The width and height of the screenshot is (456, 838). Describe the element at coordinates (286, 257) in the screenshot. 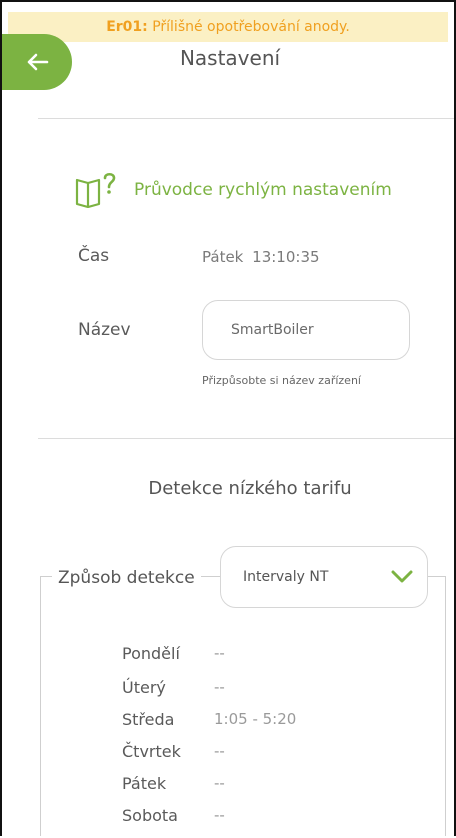

I see `time-clock: 13:10:35` at that location.